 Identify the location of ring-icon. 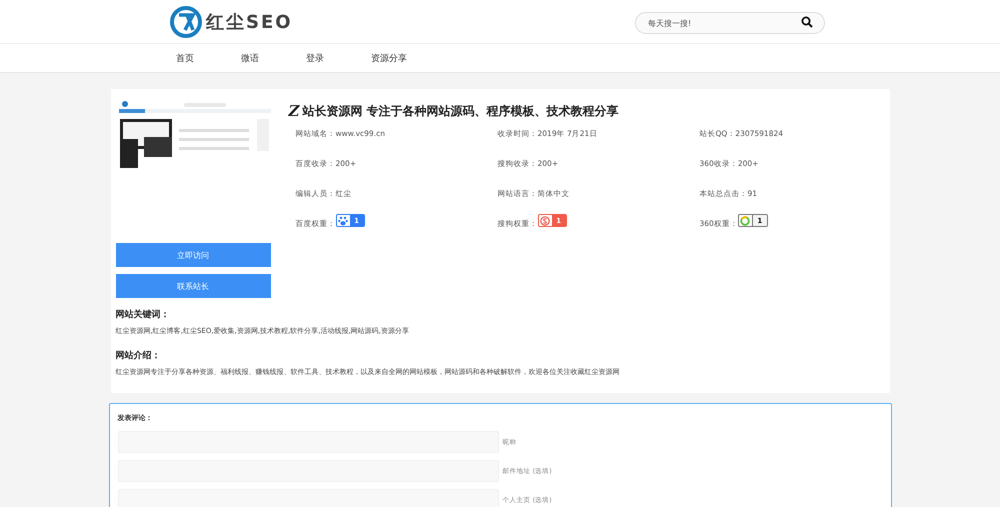
(745, 221).